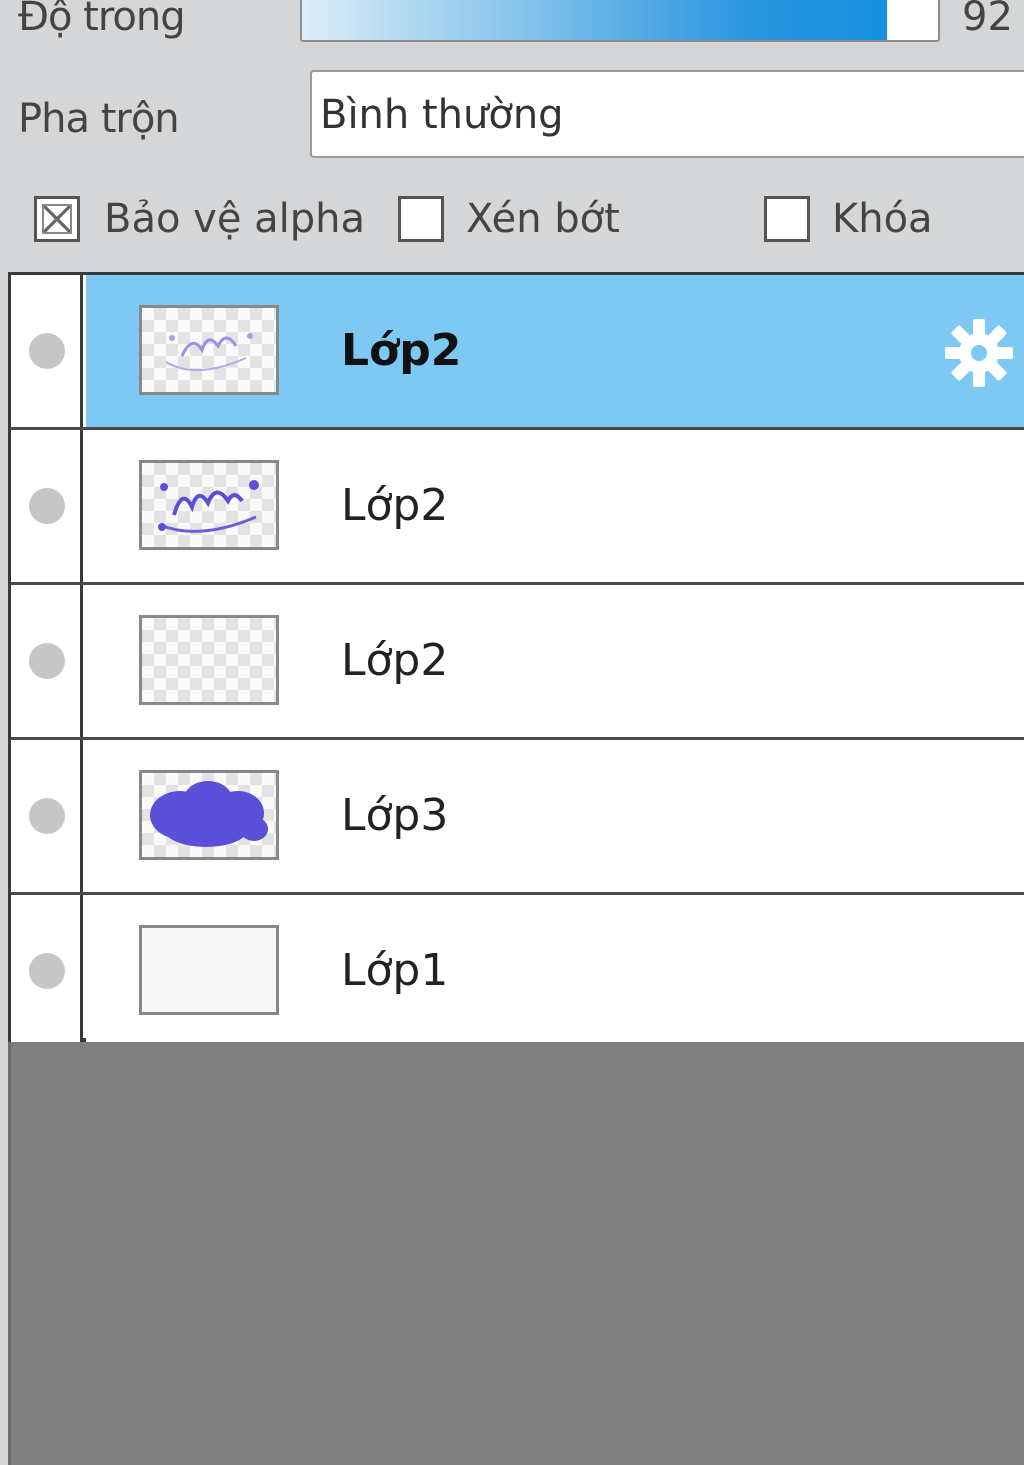 The width and height of the screenshot is (1024, 1465). I want to click on blend-mode-label: Pha trộn, so click(99, 119).